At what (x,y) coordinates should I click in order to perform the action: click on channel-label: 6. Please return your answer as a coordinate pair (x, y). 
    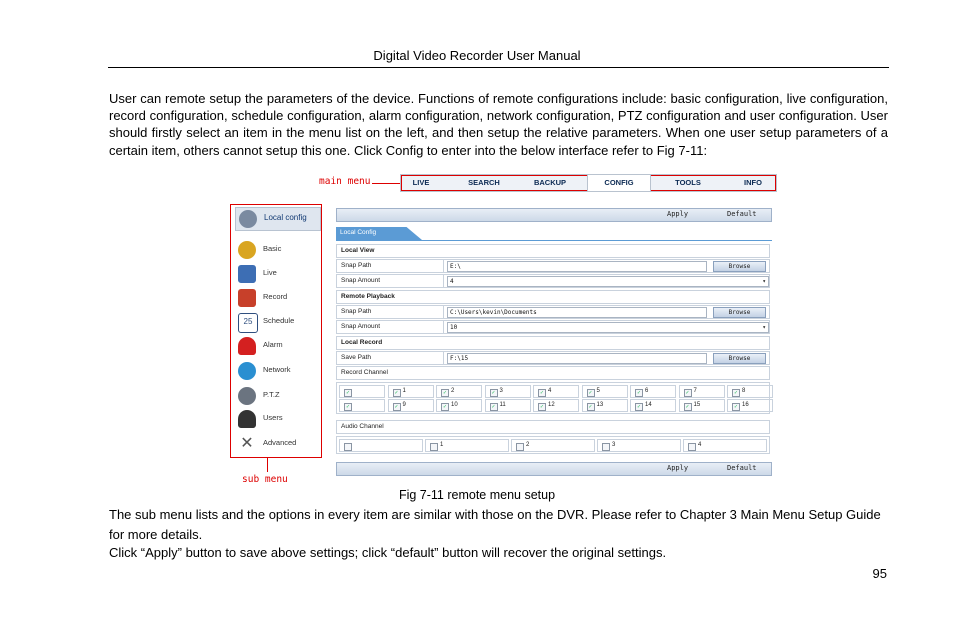
    Looking at the image, I should click on (647, 391).